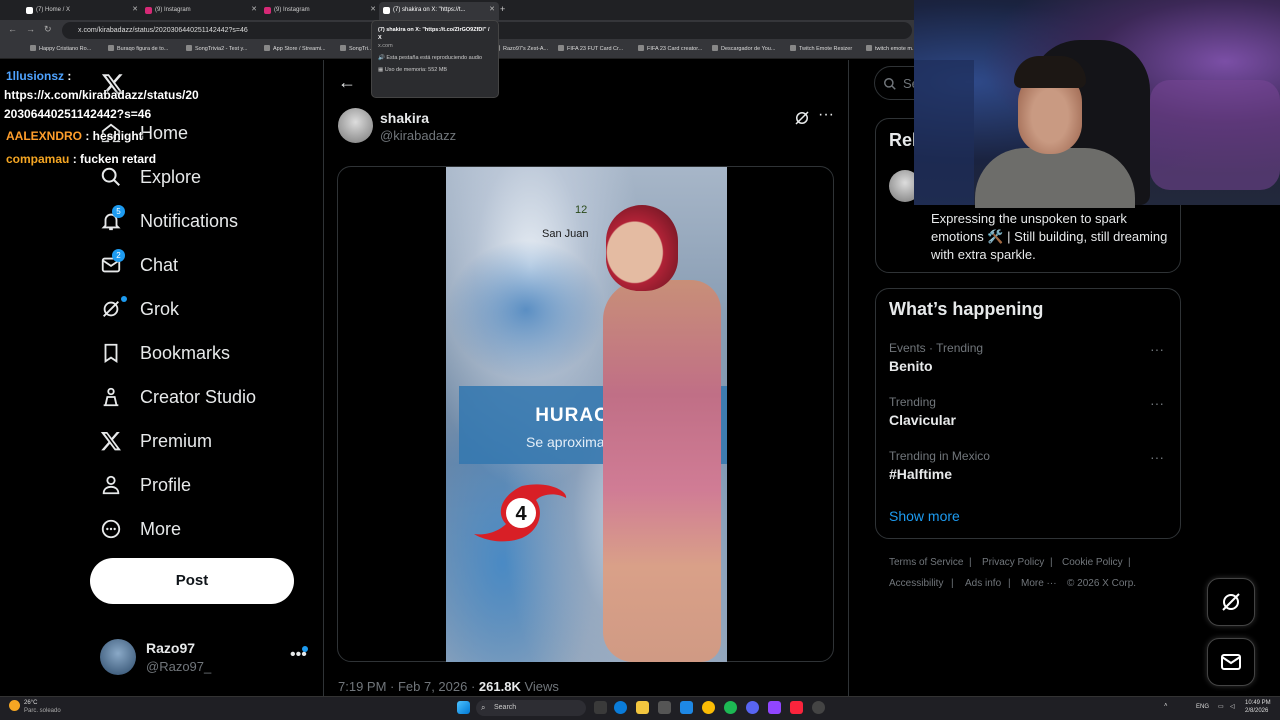 The width and height of the screenshot is (1280, 720). What do you see at coordinates (178, 397) in the screenshot?
I see `sidebar-item-creator-studio: Creator Studio` at bounding box center [178, 397].